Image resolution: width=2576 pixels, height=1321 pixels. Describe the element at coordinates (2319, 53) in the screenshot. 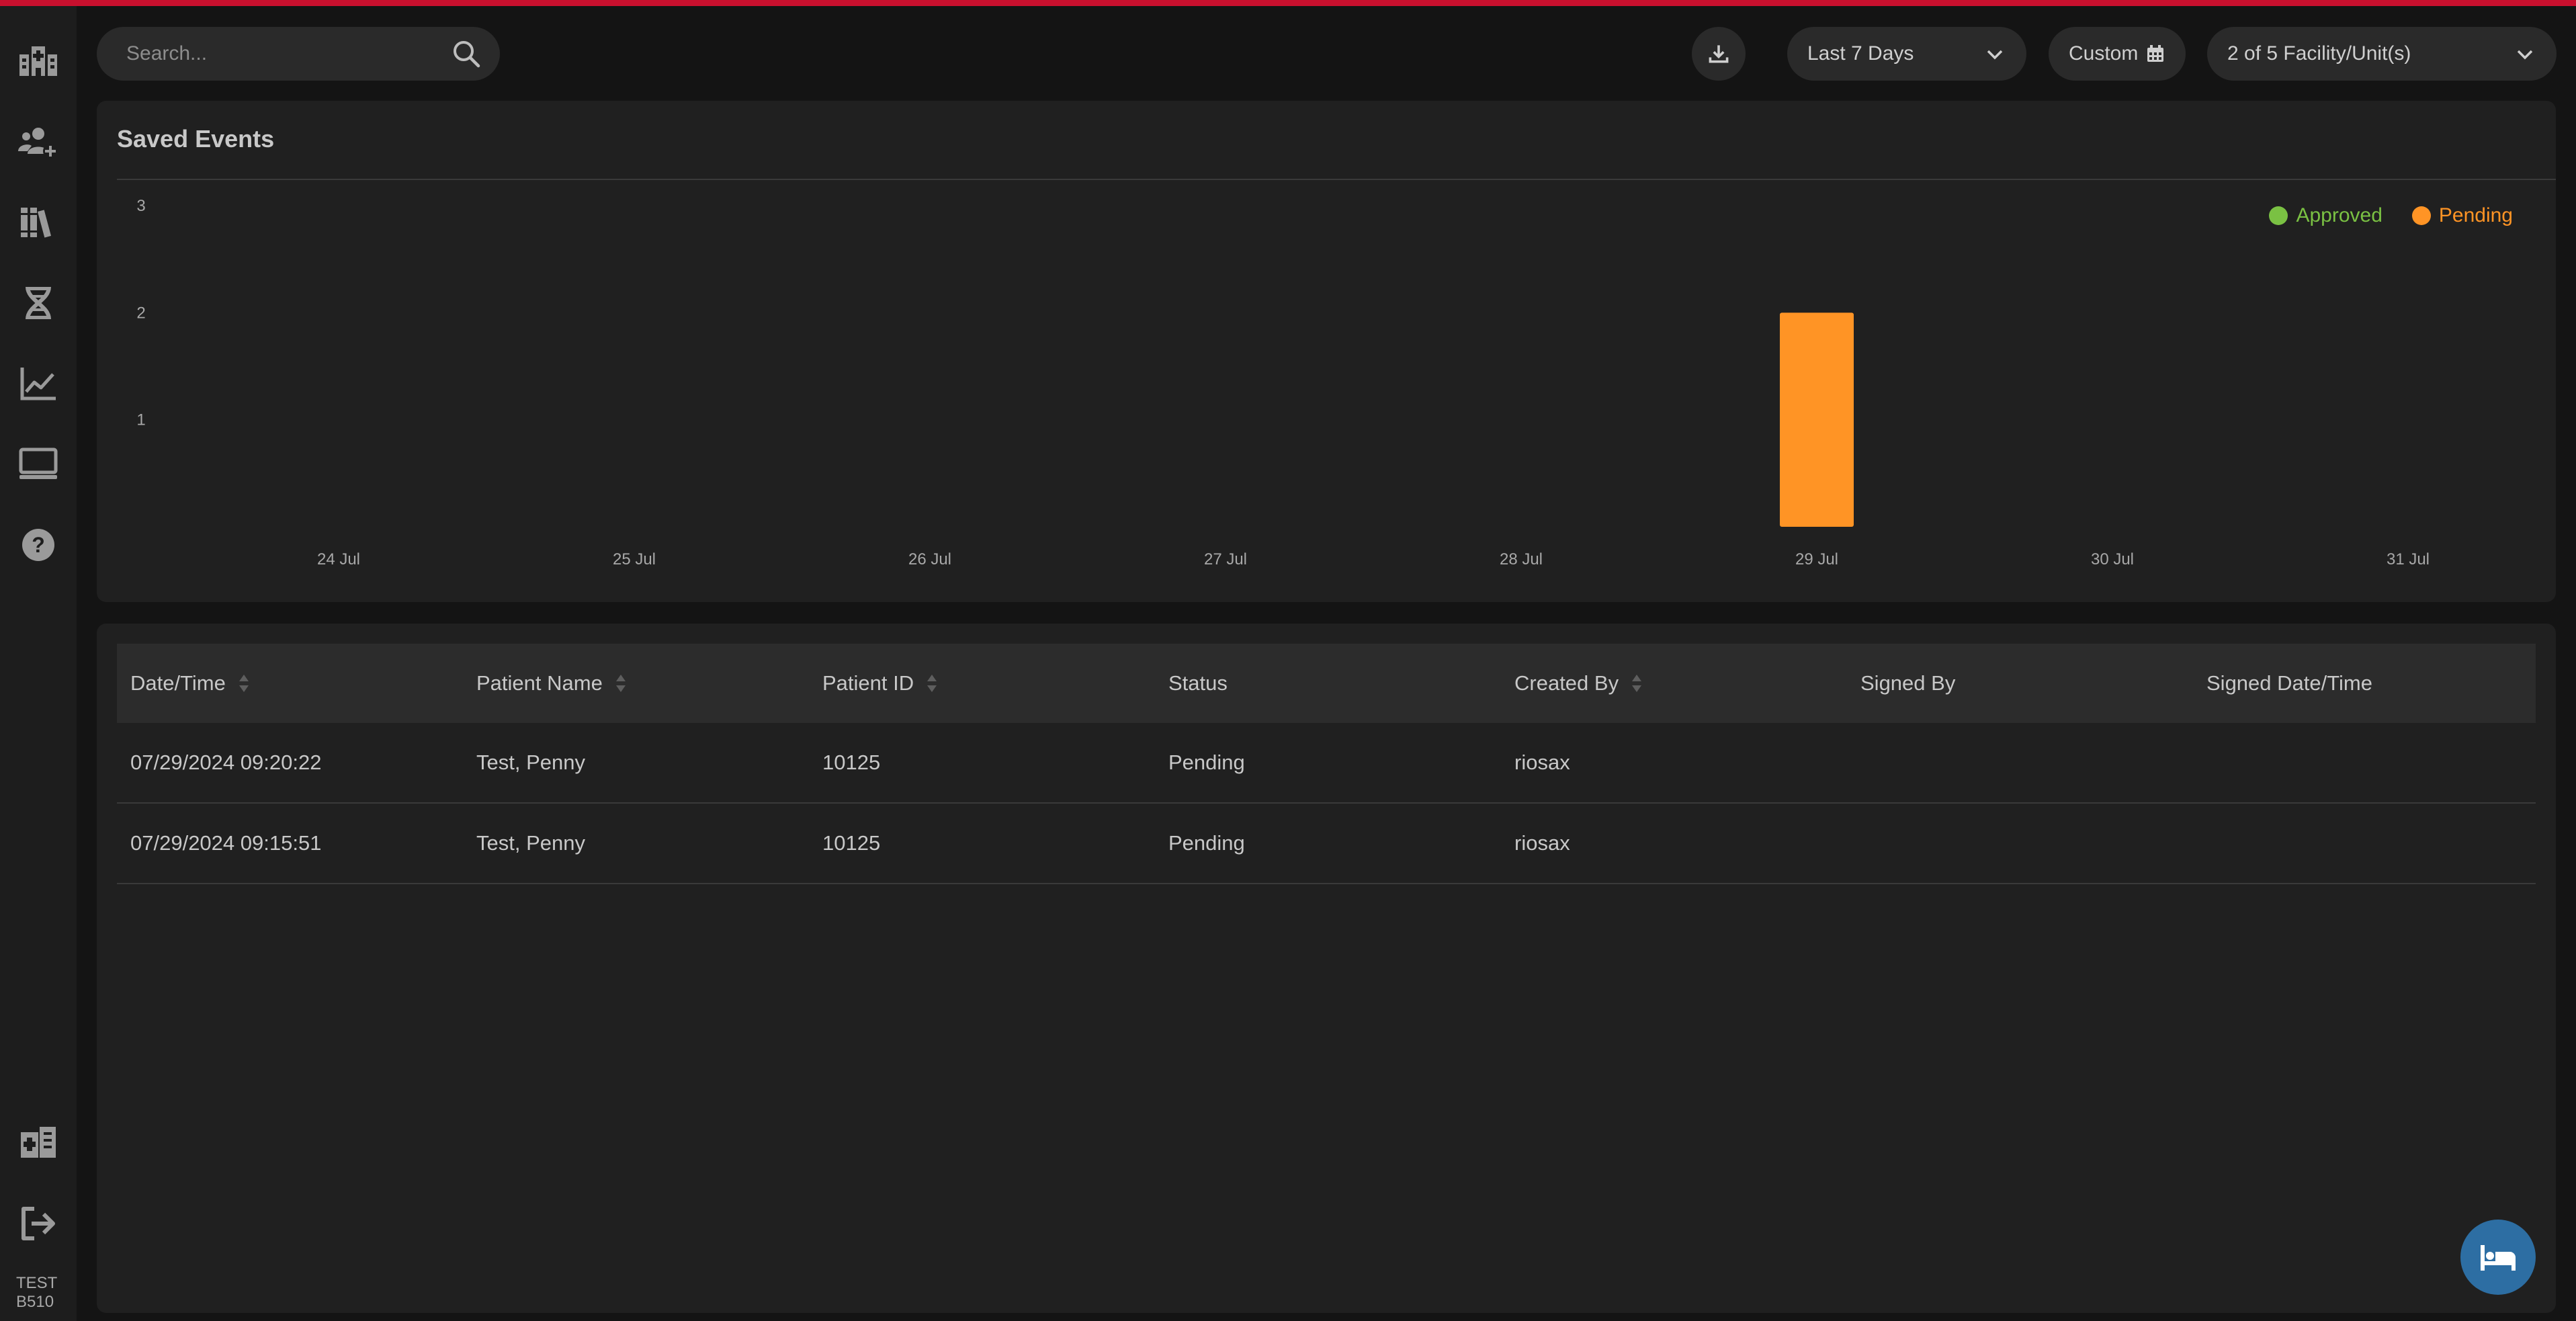

I see `facility-select-value: 2 of 5 Facility/Unit(s)` at that location.